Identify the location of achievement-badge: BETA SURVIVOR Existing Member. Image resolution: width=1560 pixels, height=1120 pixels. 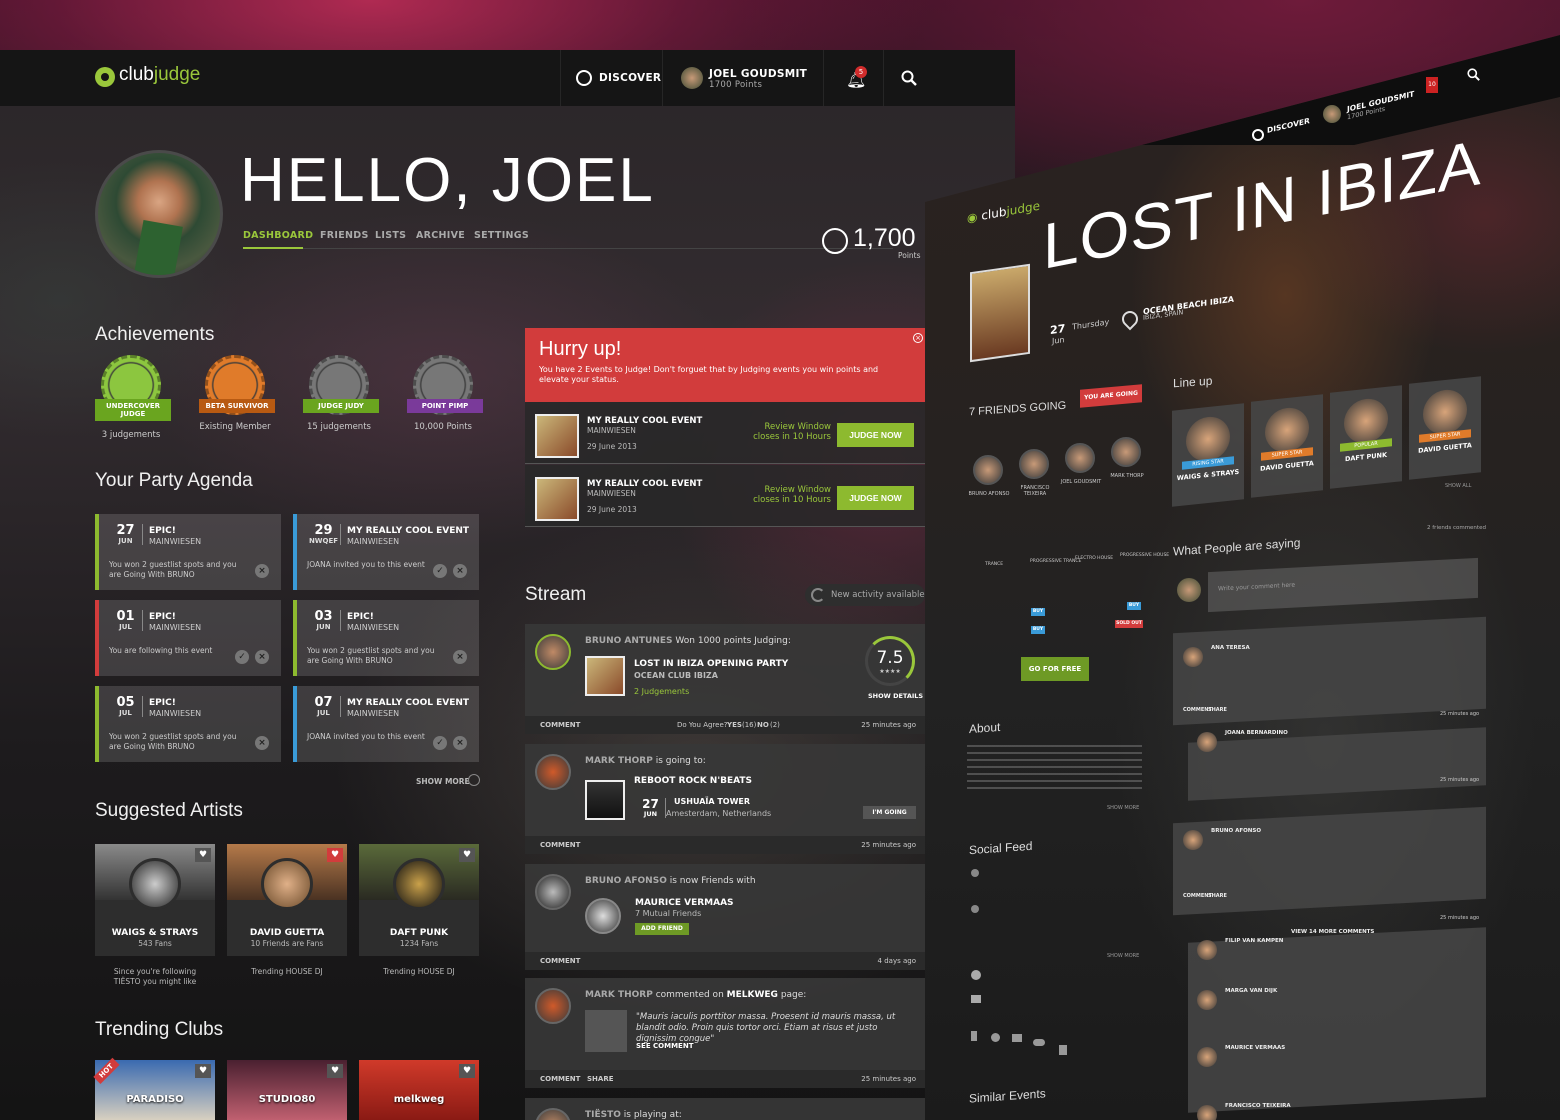
(237, 393).